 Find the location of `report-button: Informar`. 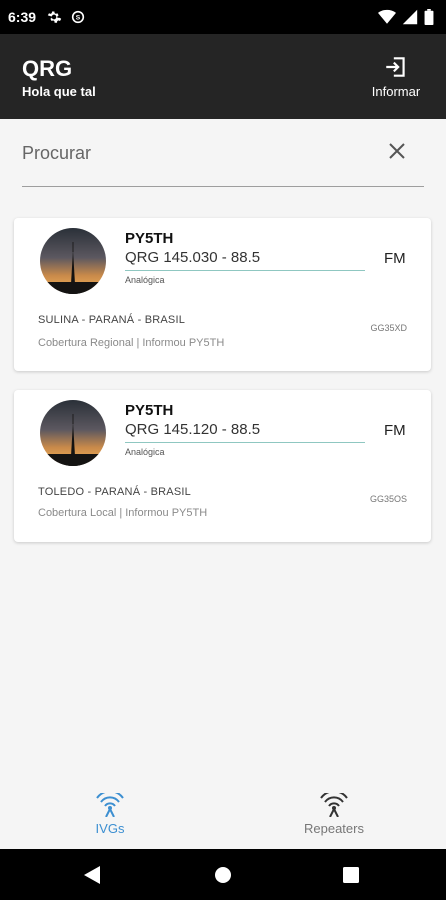

report-button: Informar is located at coordinates (396, 76).